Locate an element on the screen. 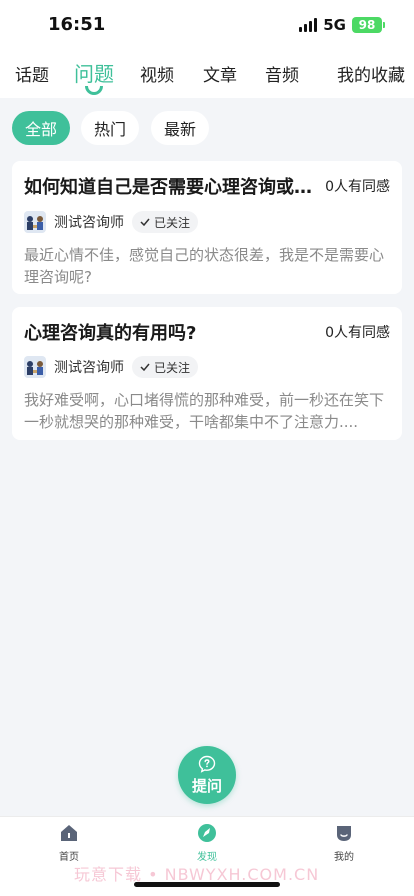 This screenshot has width=414, height=896. tab-audio: 音频 is located at coordinates (282, 73).